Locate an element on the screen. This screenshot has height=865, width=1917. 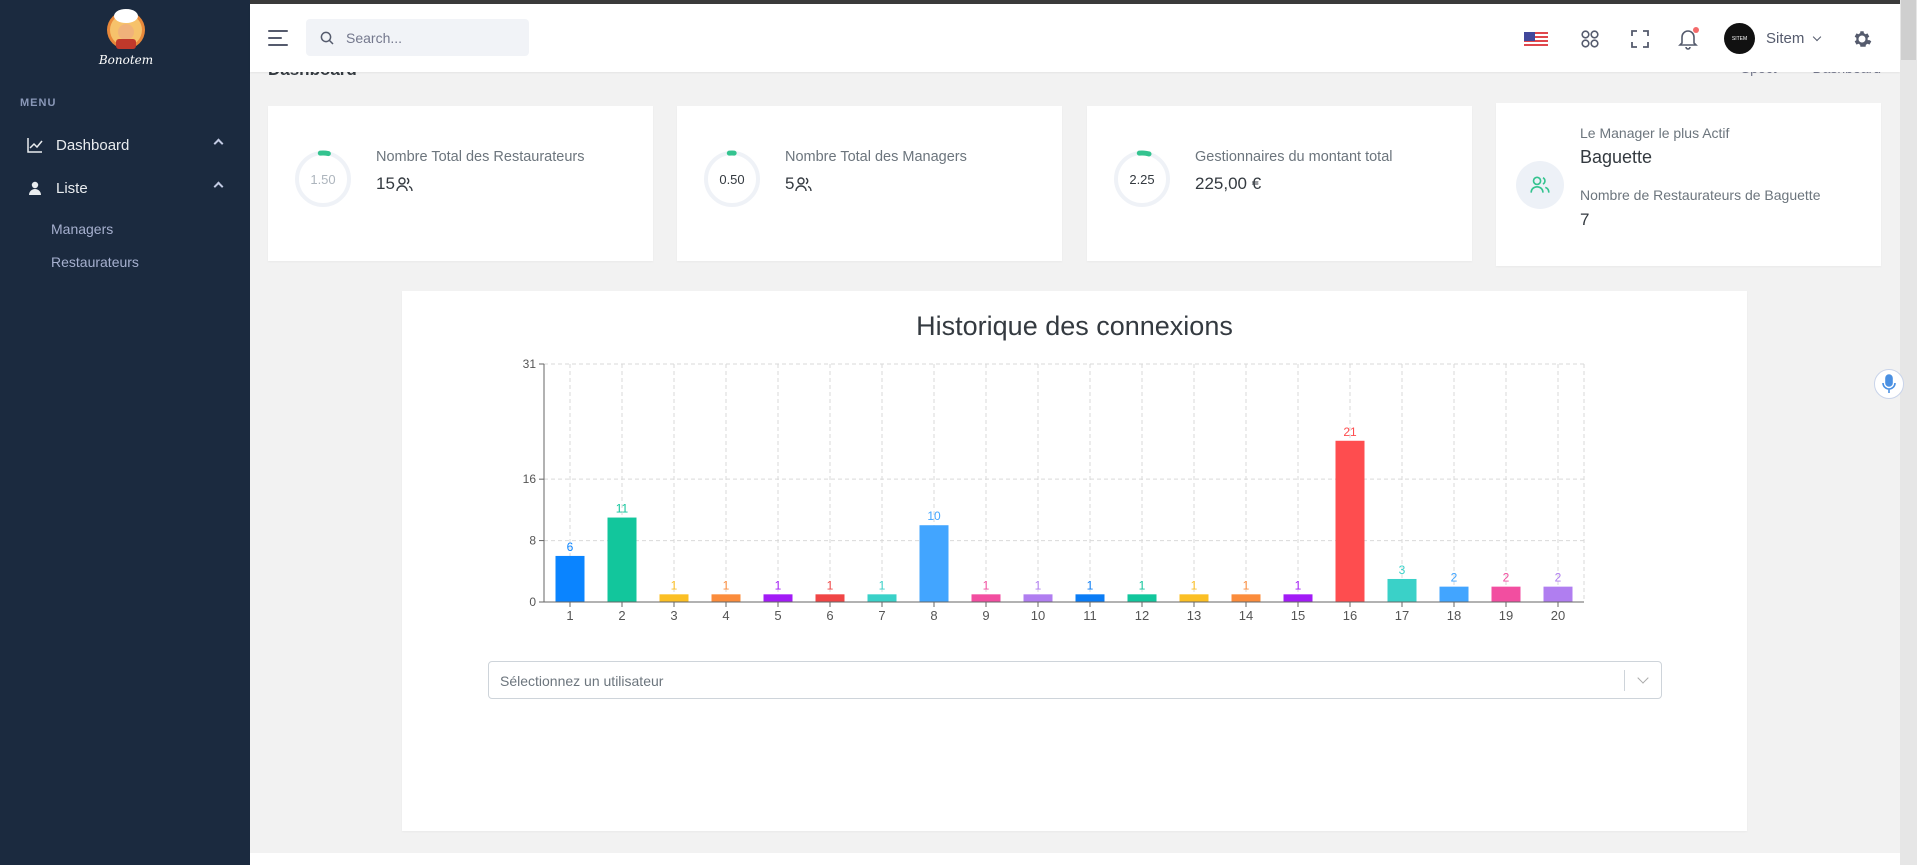
stat-number: 225,00 € is located at coordinates (1228, 183).